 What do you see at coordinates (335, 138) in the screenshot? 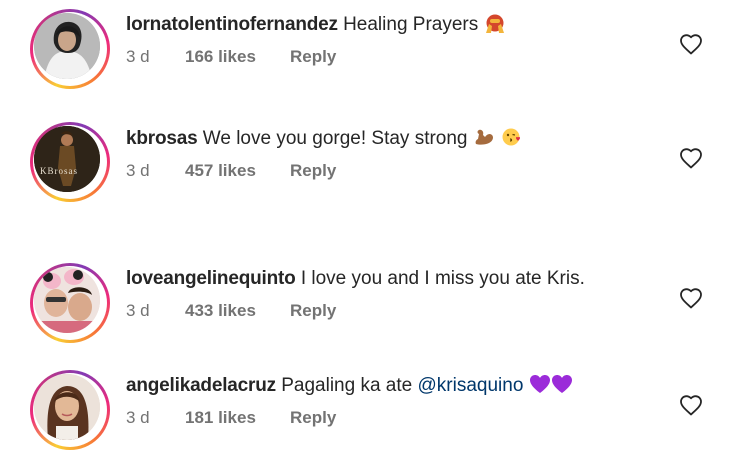
I see `comment-text: We love you gorge! Stay strong` at bounding box center [335, 138].